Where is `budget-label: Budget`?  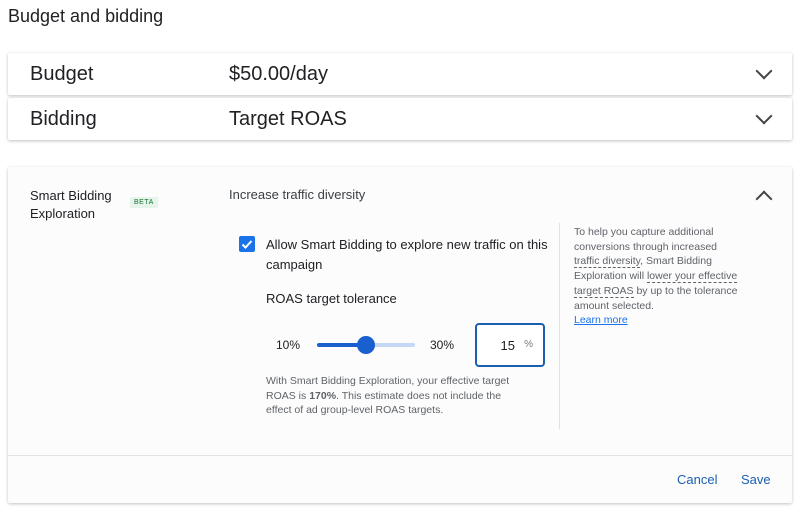
budget-label: Budget is located at coordinates (62, 74).